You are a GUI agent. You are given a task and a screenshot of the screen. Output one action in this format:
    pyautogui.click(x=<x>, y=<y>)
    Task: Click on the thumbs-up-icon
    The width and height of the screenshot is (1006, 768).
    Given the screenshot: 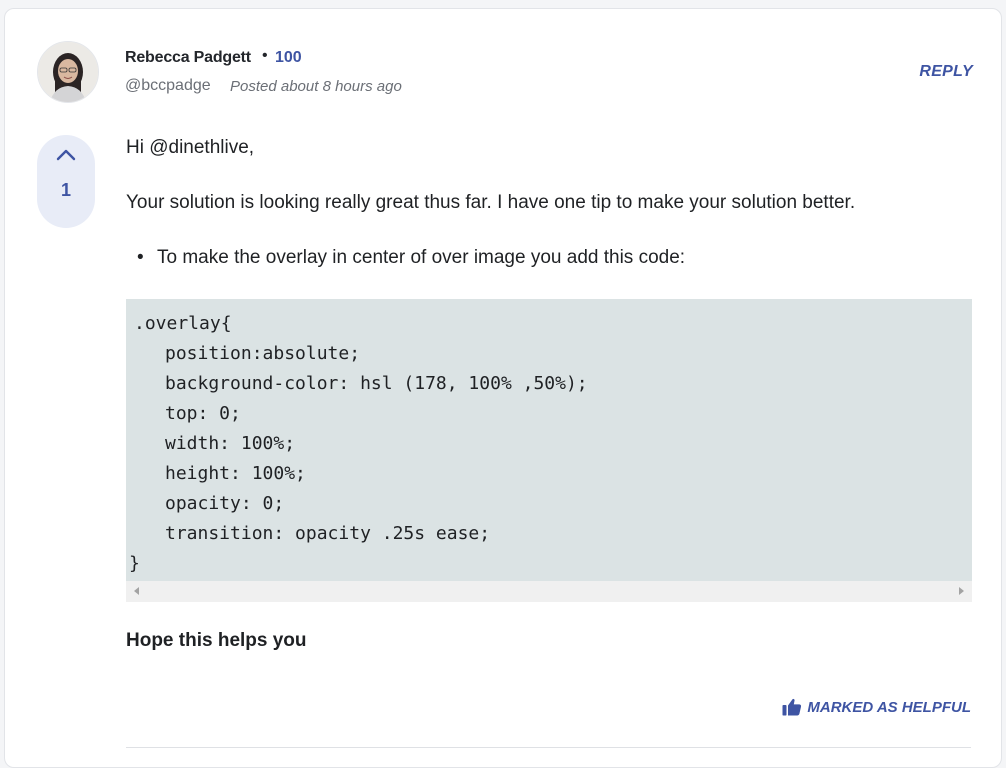 What is the action you would take?
    pyautogui.click(x=792, y=707)
    